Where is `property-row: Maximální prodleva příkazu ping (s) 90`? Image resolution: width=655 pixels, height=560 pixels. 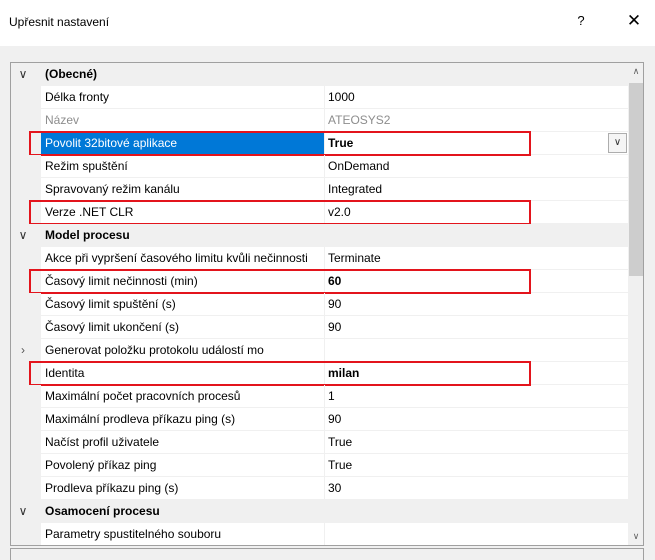 property-row: Maximální prodleva příkazu ping (s) 90 is located at coordinates (319, 419).